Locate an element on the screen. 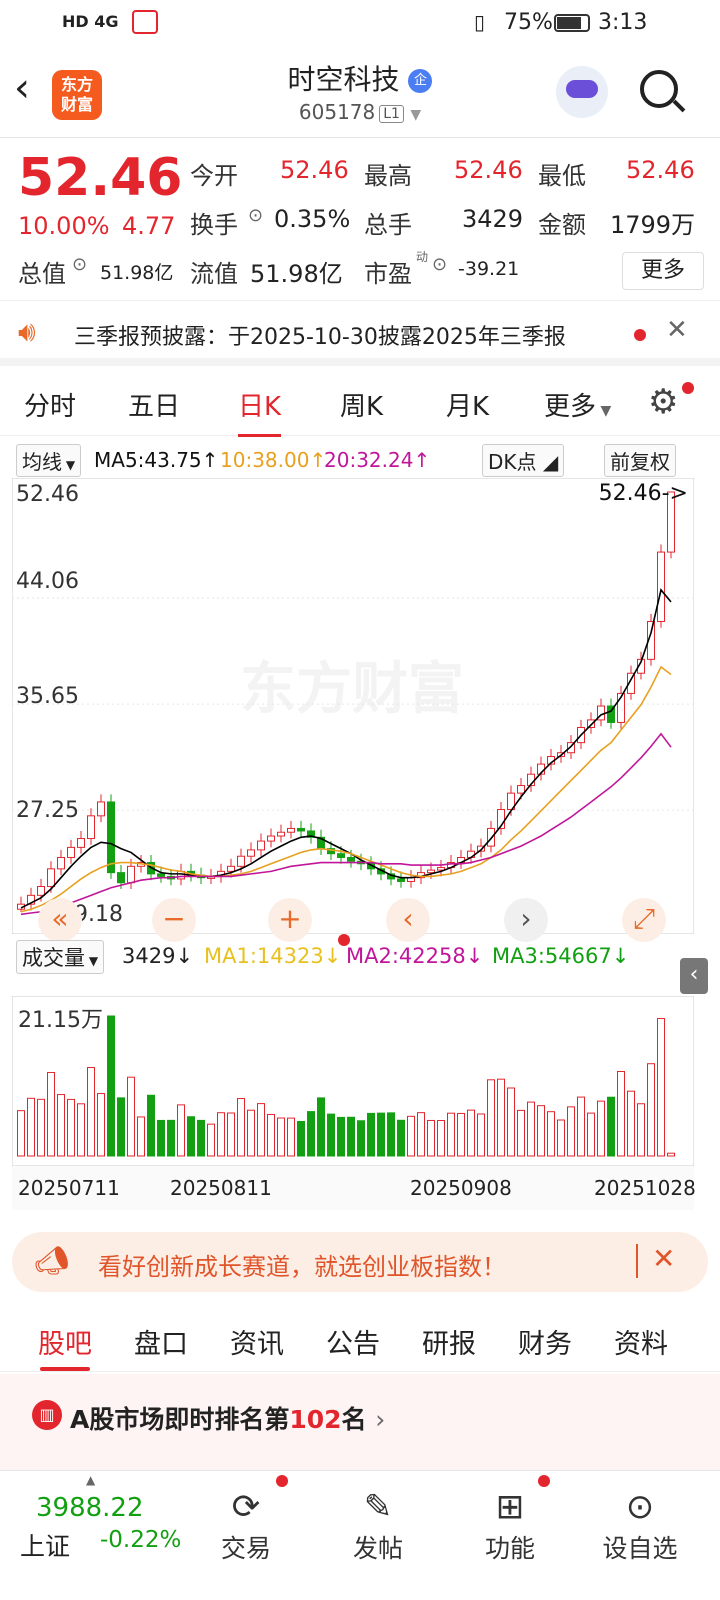 This screenshot has height=1600, width=720. nav-post: ✎ 发帖 is located at coordinates (378, 1525).